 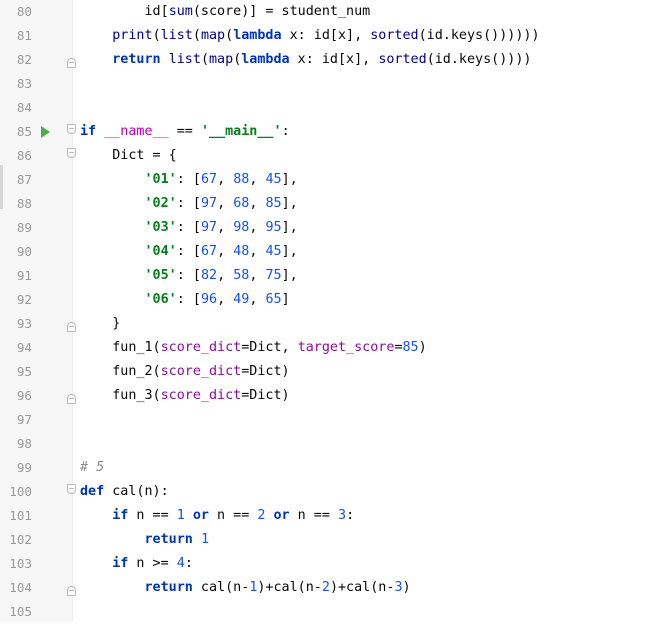 I want to click on code-text: =Dict,, so click(x=269, y=347).